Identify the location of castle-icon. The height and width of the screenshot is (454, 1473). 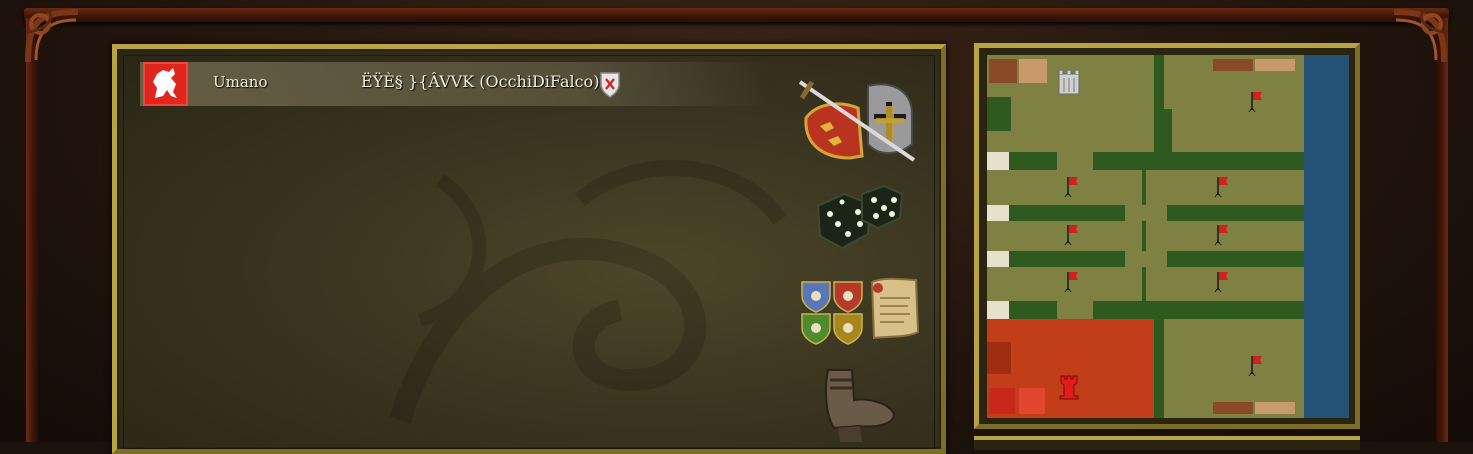
(1069, 82).